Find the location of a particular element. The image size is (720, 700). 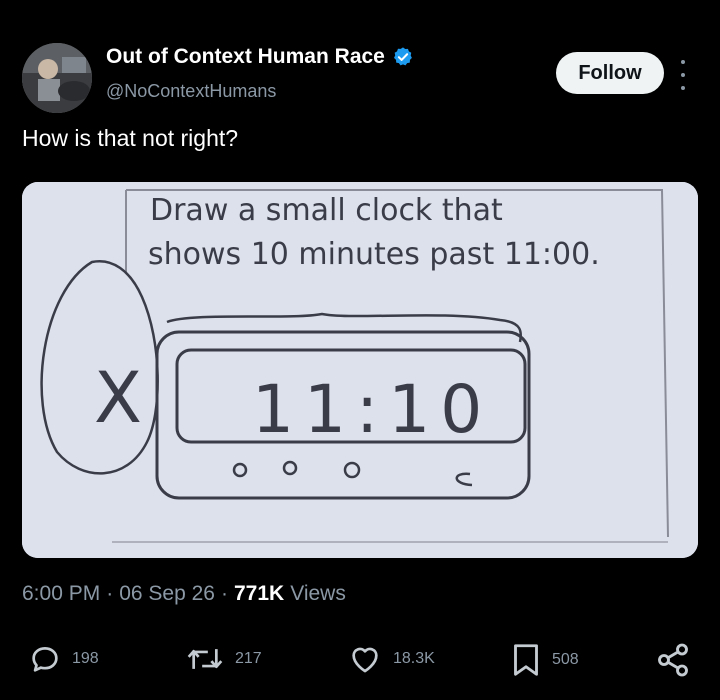

tweet-meta: 6:00 PM · 06 Sep 26 · 771K Views is located at coordinates (184, 594).